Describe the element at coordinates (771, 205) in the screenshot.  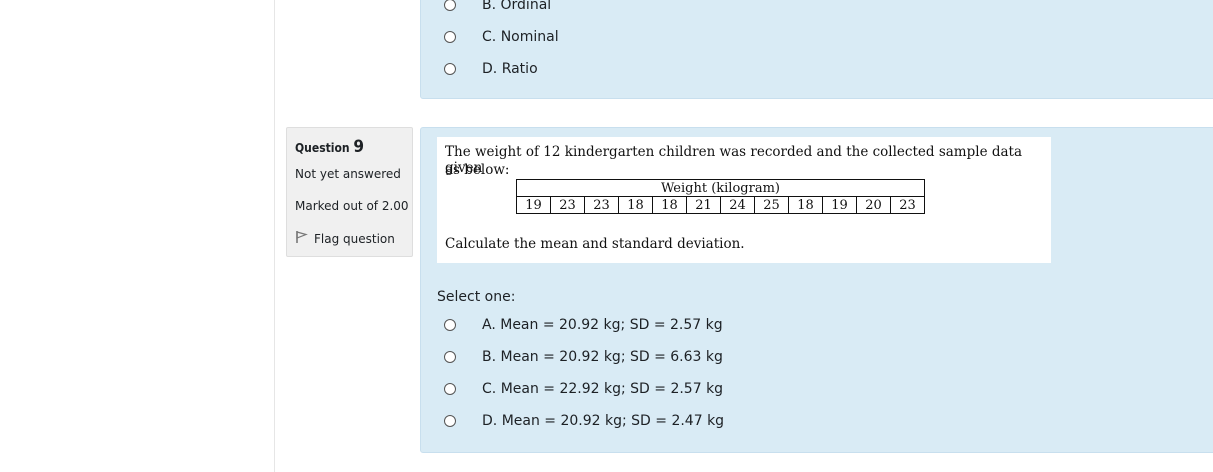
I see `weight-cell: 25` at that location.